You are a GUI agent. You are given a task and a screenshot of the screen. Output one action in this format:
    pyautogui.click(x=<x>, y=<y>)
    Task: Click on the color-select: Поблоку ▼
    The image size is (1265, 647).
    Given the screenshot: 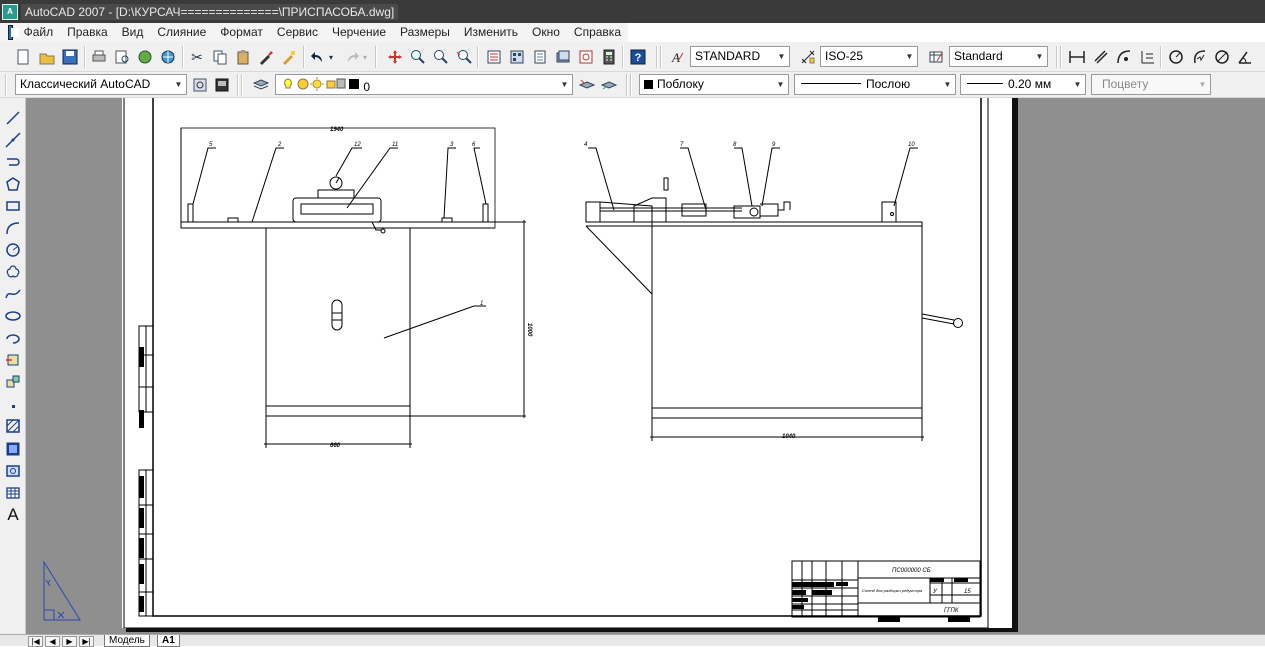 What is the action you would take?
    pyautogui.click(x=714, y=84)
    